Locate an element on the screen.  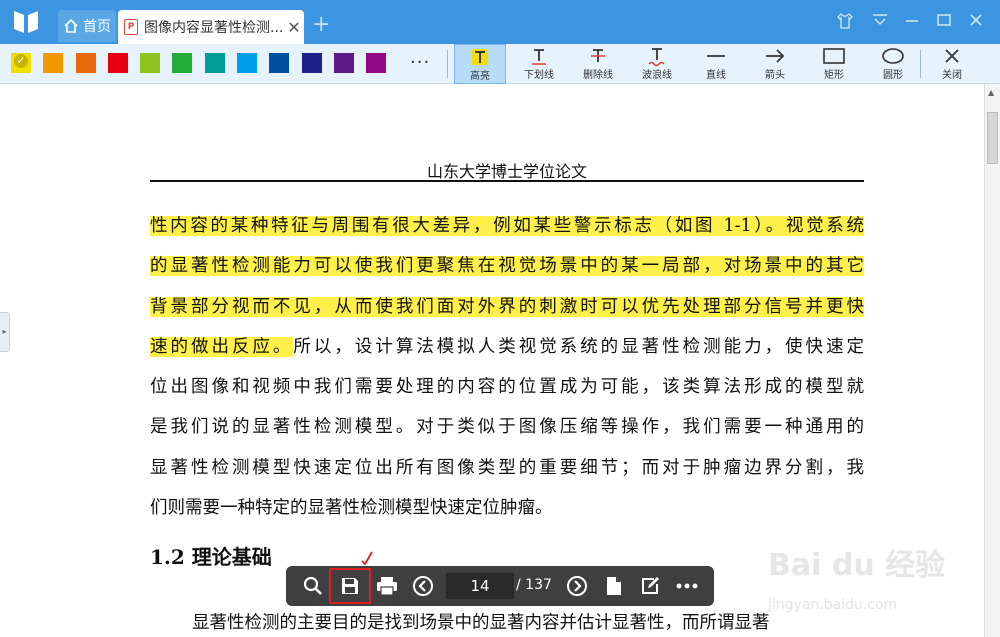
menu-icon is located at coordinates (880, 20).